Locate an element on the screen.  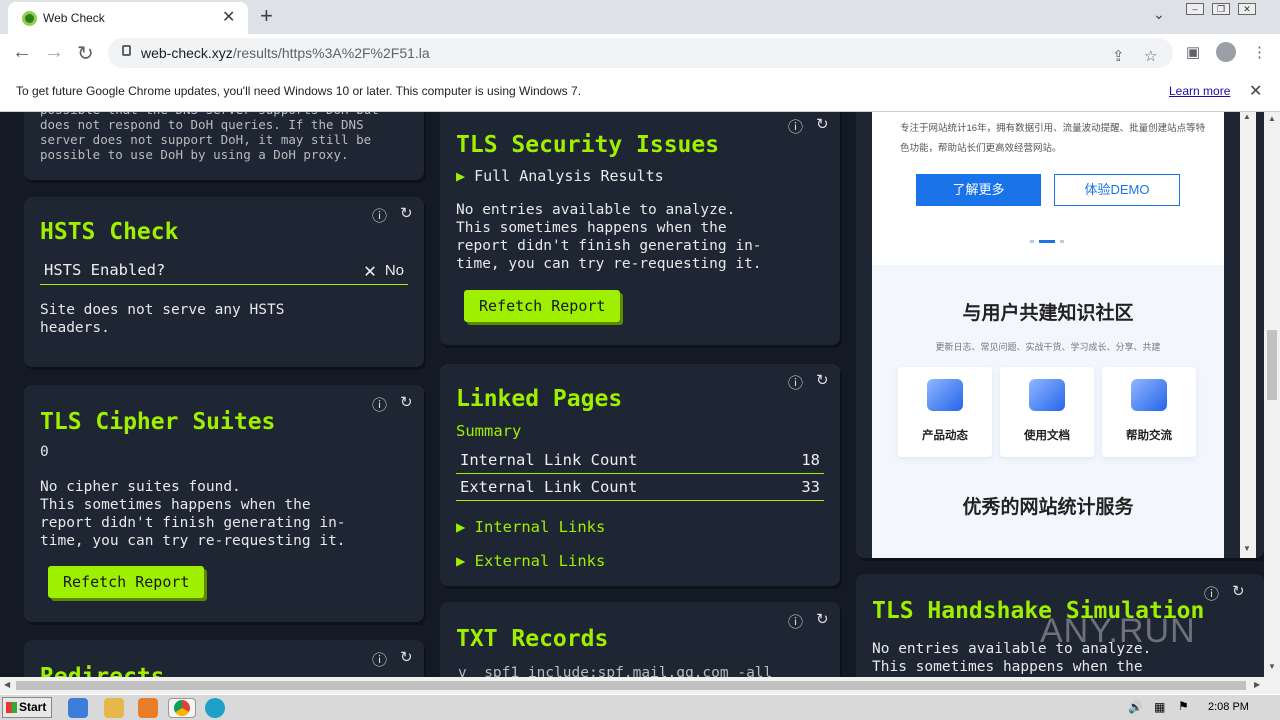
lock-icon is located at coordinates (126, 50).